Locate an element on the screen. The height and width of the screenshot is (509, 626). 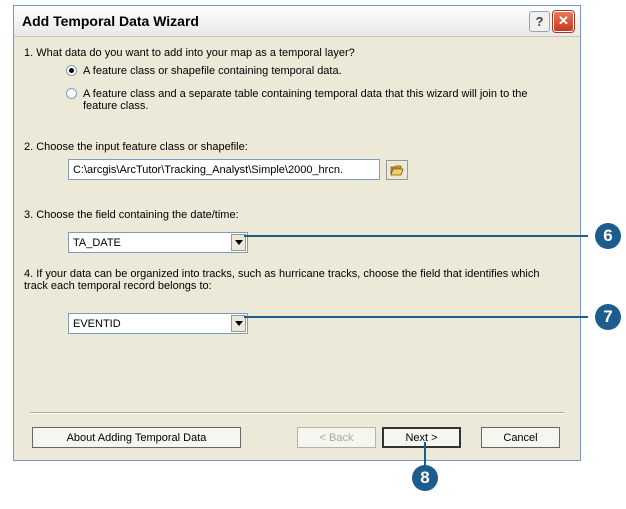
close-button: ✕ is located at coordinates (563, 21).